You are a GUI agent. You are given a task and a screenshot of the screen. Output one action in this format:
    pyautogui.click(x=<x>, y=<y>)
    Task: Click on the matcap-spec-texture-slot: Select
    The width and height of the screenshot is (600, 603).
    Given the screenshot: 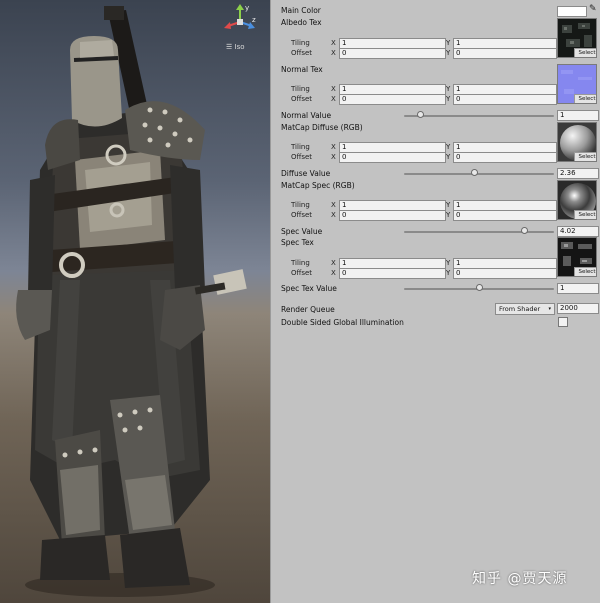 What is the action you would take?
    pyautogui.click(x=577, y=200)
    